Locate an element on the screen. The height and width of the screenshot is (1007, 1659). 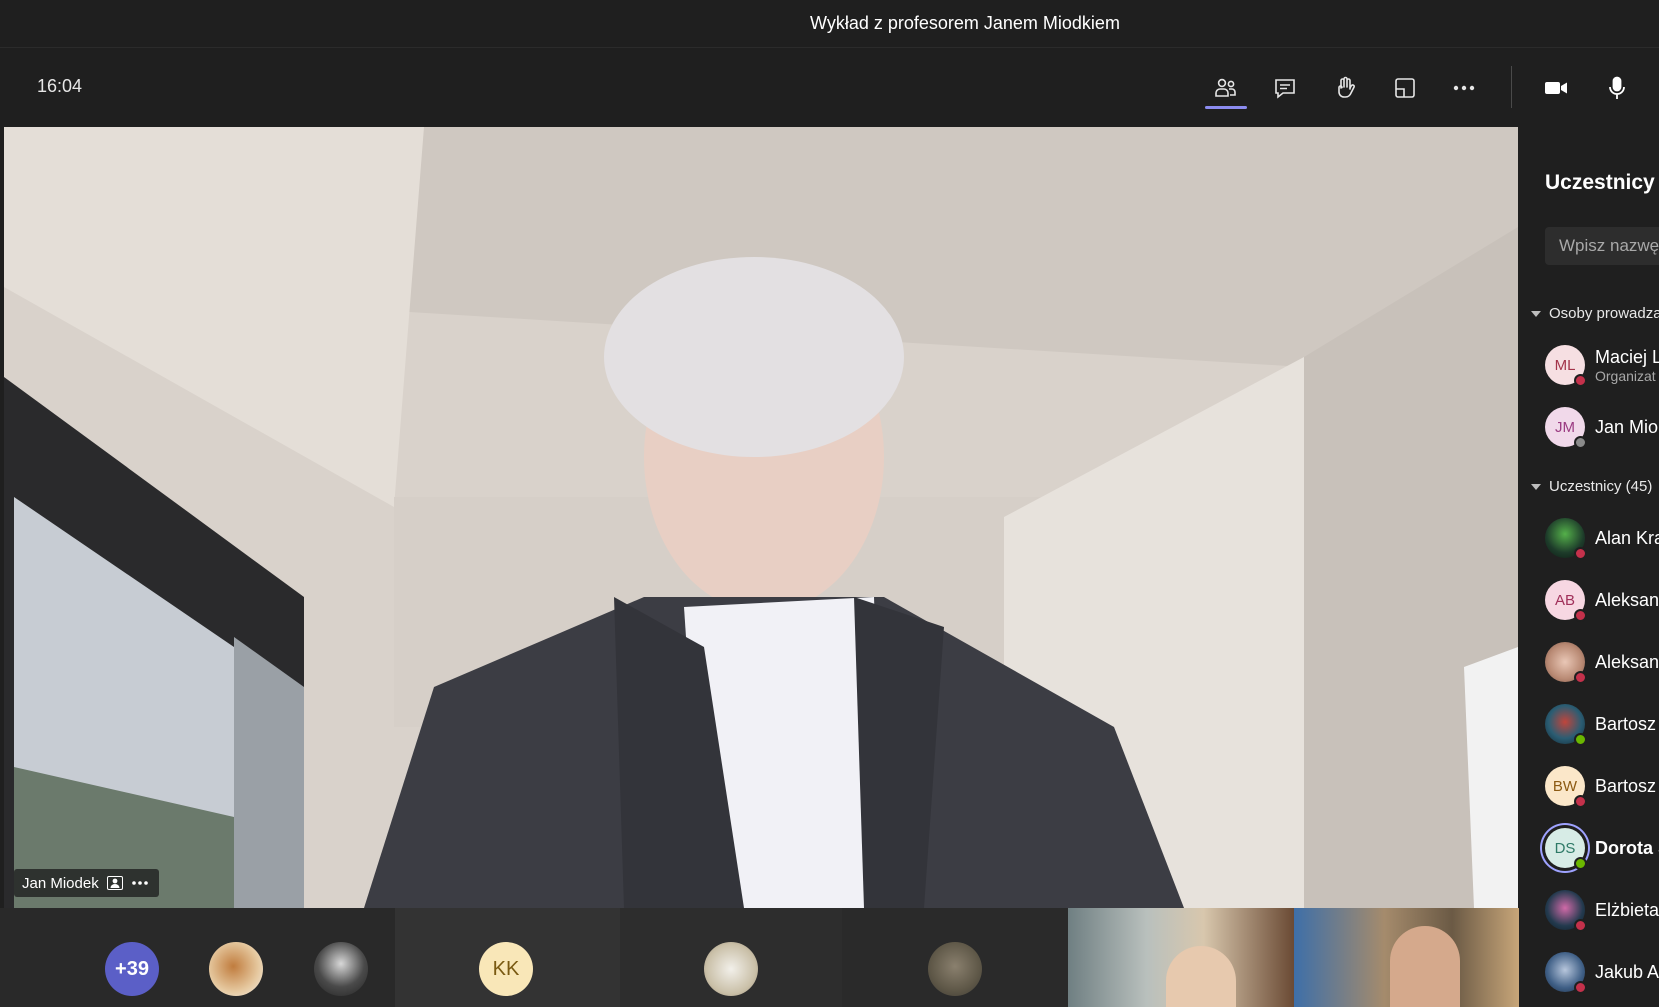
participant-item: JM Jan Mio is located at coordinates (1601, 427).